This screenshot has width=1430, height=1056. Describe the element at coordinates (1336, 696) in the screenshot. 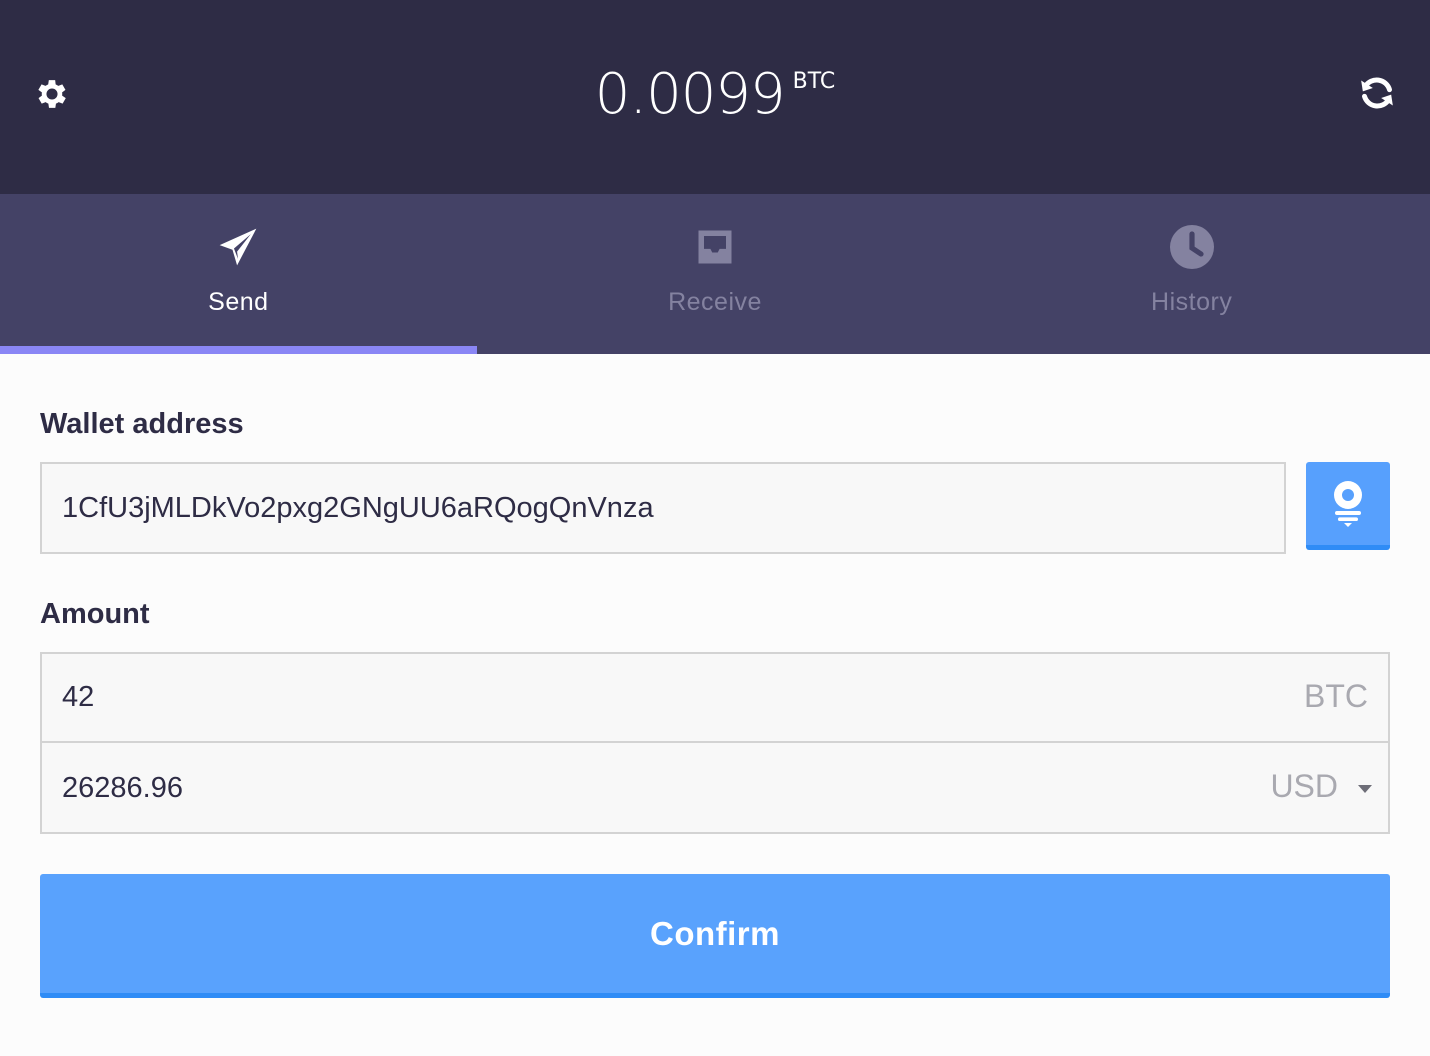

I see `amount-btc-unit: BTC` at that location.